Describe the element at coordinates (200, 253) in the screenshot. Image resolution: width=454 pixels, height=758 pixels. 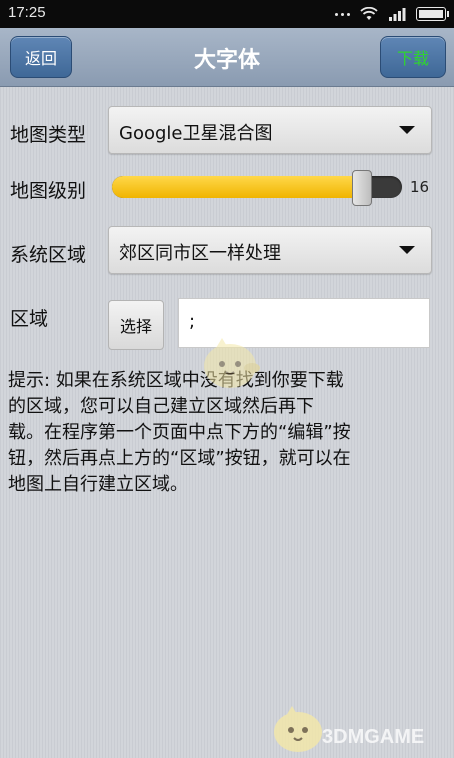
I see `system-region-value: 郊区同市区一样处理` at that location.